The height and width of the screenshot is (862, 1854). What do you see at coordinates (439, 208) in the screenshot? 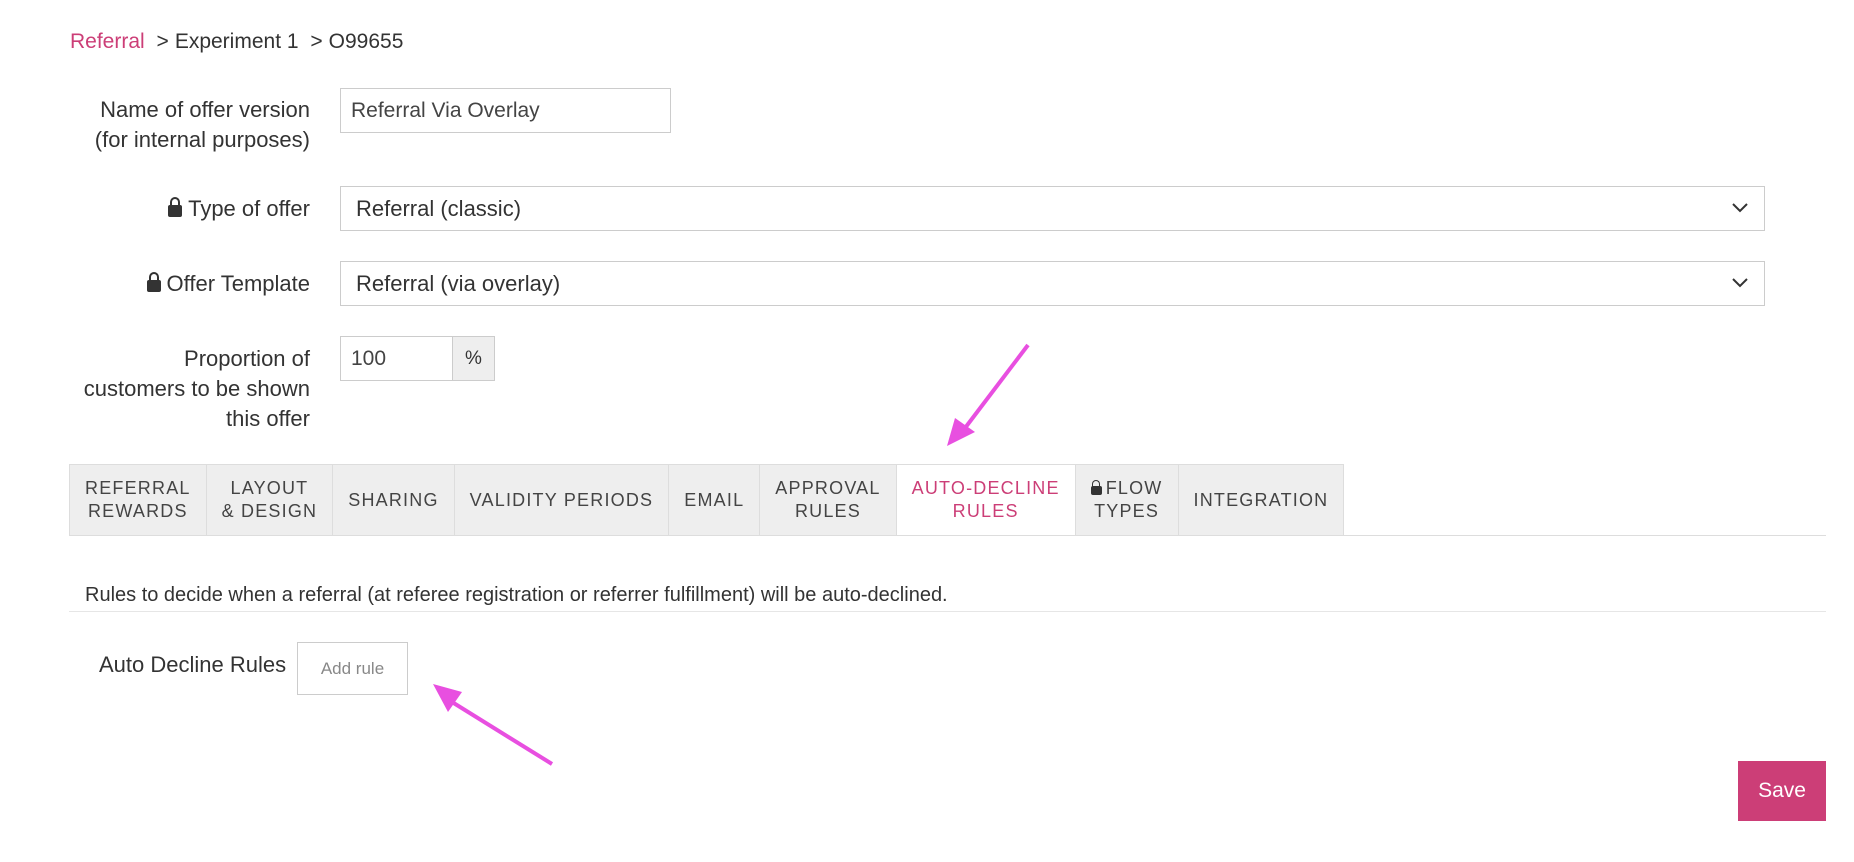
I see `offer-type-selected: Referral (classic)` at bounding box center [439, 208].